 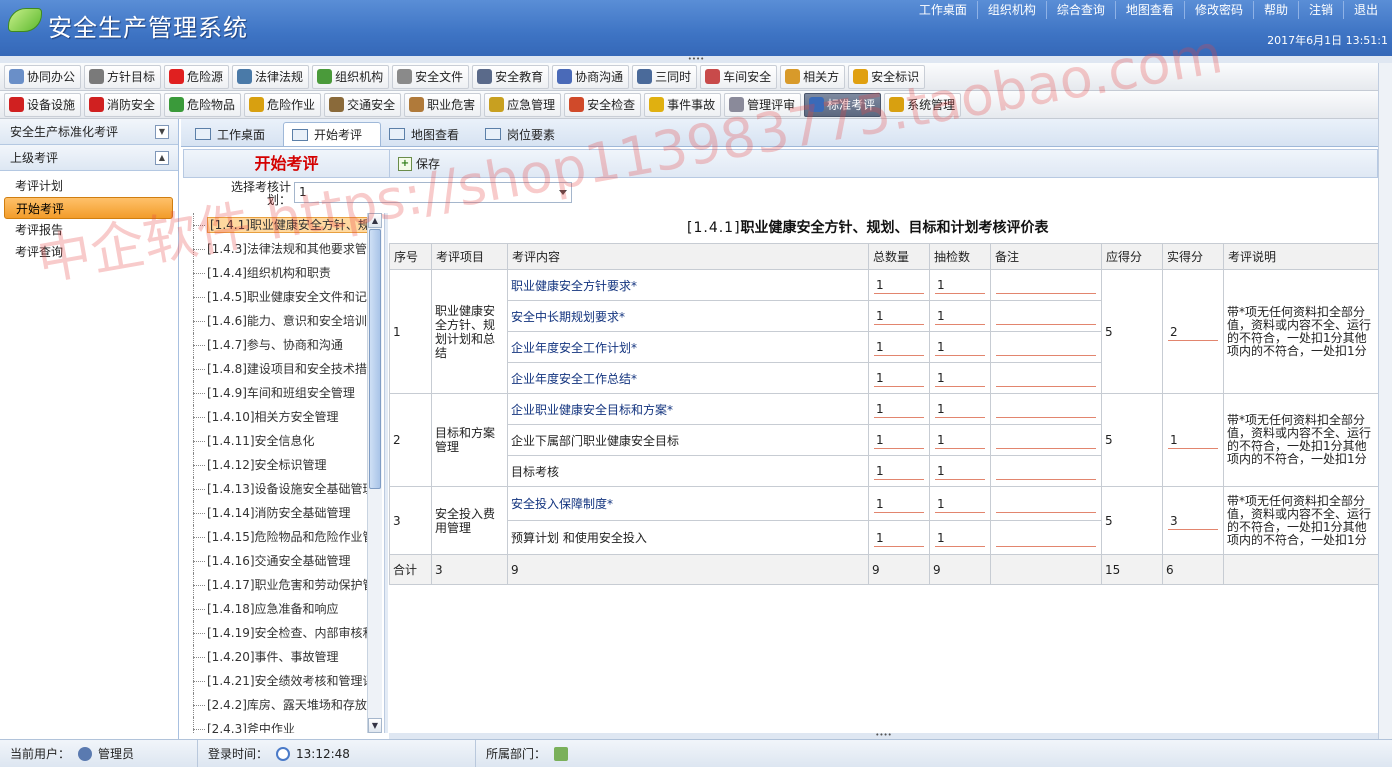 What do you see at coordinates (277, 321) in the screenshot?
I see `tree-node: [1.4.6]能力、意识和安全培训教育` at bounding box center [277, 321].